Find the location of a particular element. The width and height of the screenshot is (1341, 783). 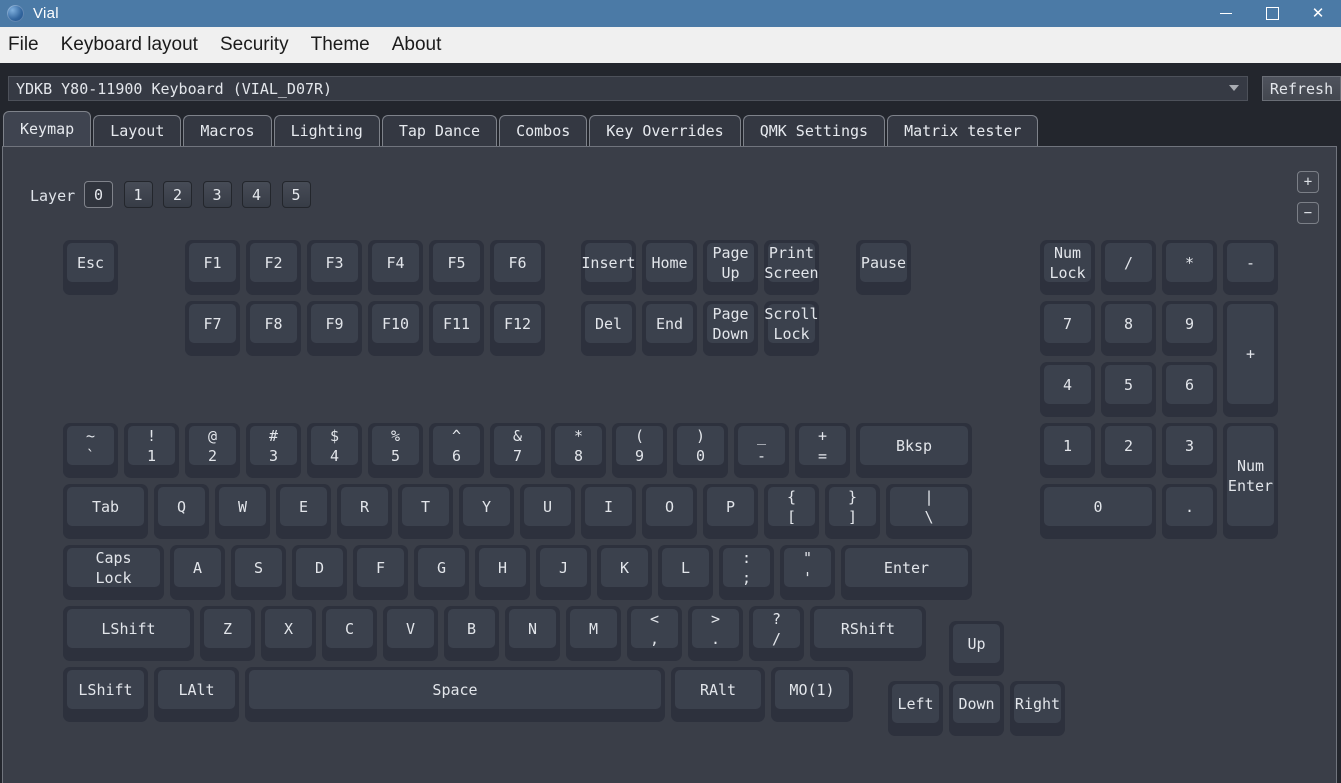

key-8: * 8 is located at coordinates (578, 450).